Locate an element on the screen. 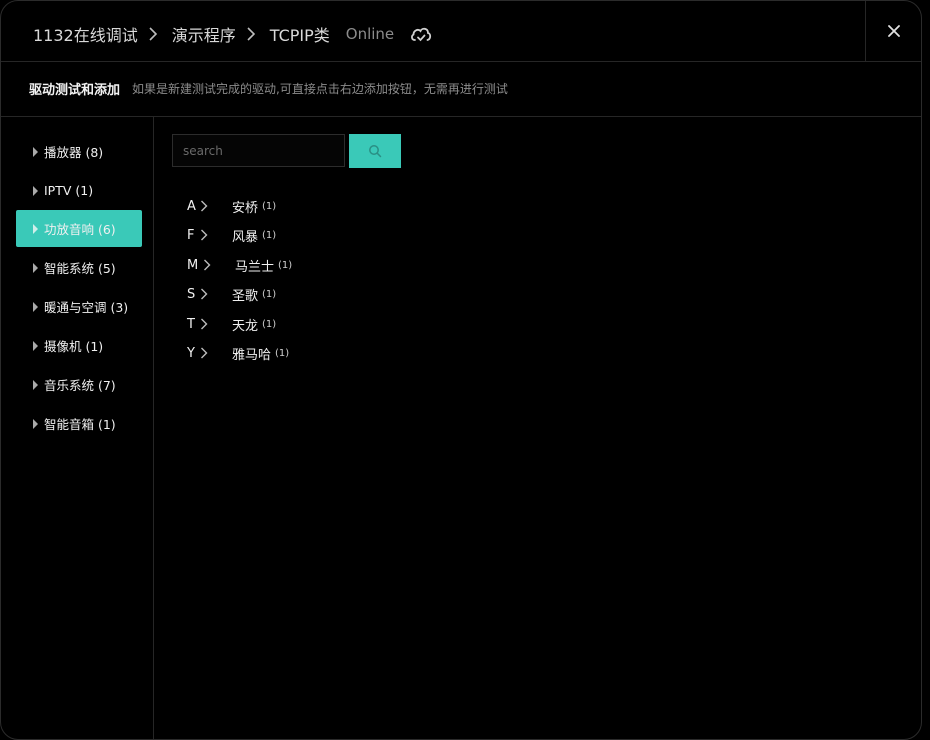 The image size is (930, 740). section-description: 如果是新建测试完成的驱动,可直接点击右边添加按钮，无需再进行测试 is located at coordinates (320, 89).